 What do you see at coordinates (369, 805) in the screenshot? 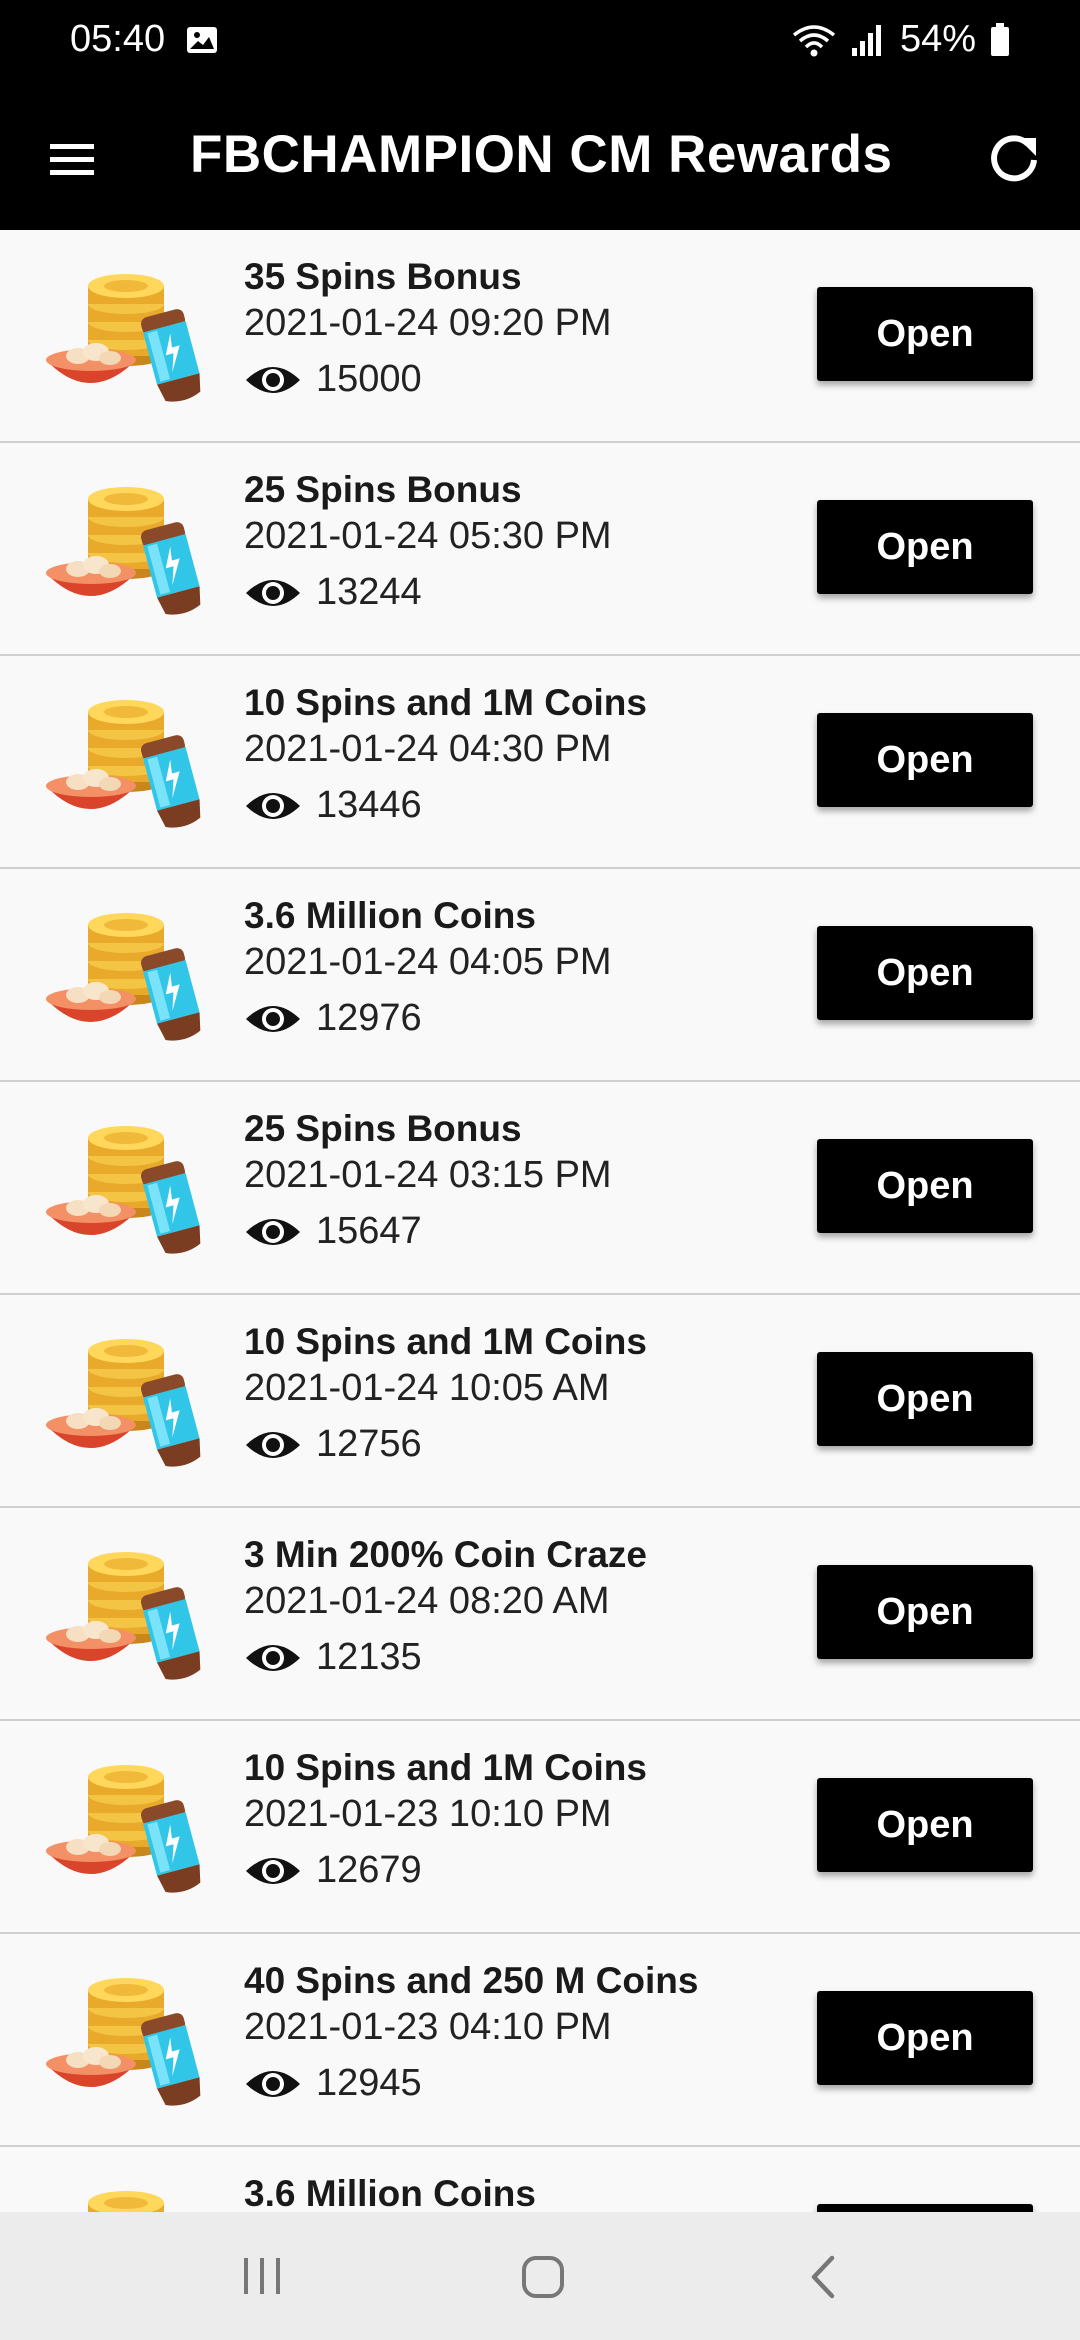
I see `view-count: 13446` at bounding box center [369, 805].